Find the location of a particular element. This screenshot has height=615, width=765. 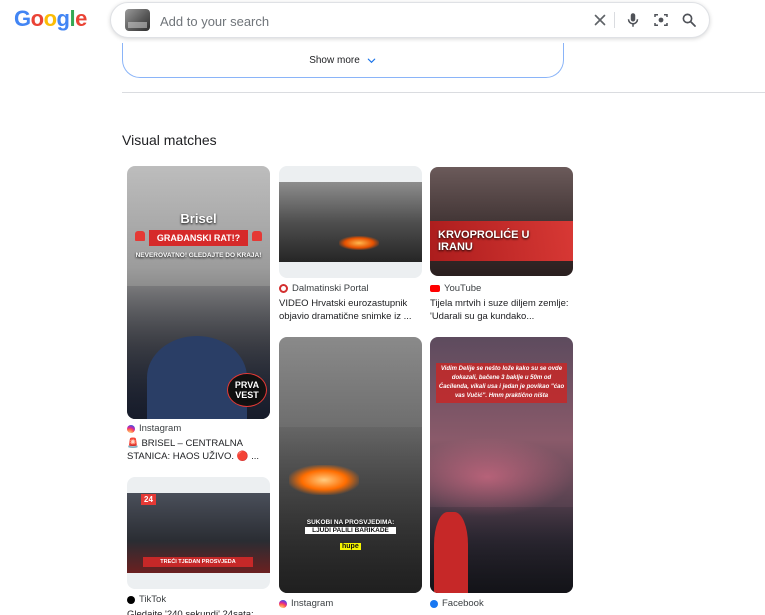

result-source: TikTok is located at coordinates (146, 599).